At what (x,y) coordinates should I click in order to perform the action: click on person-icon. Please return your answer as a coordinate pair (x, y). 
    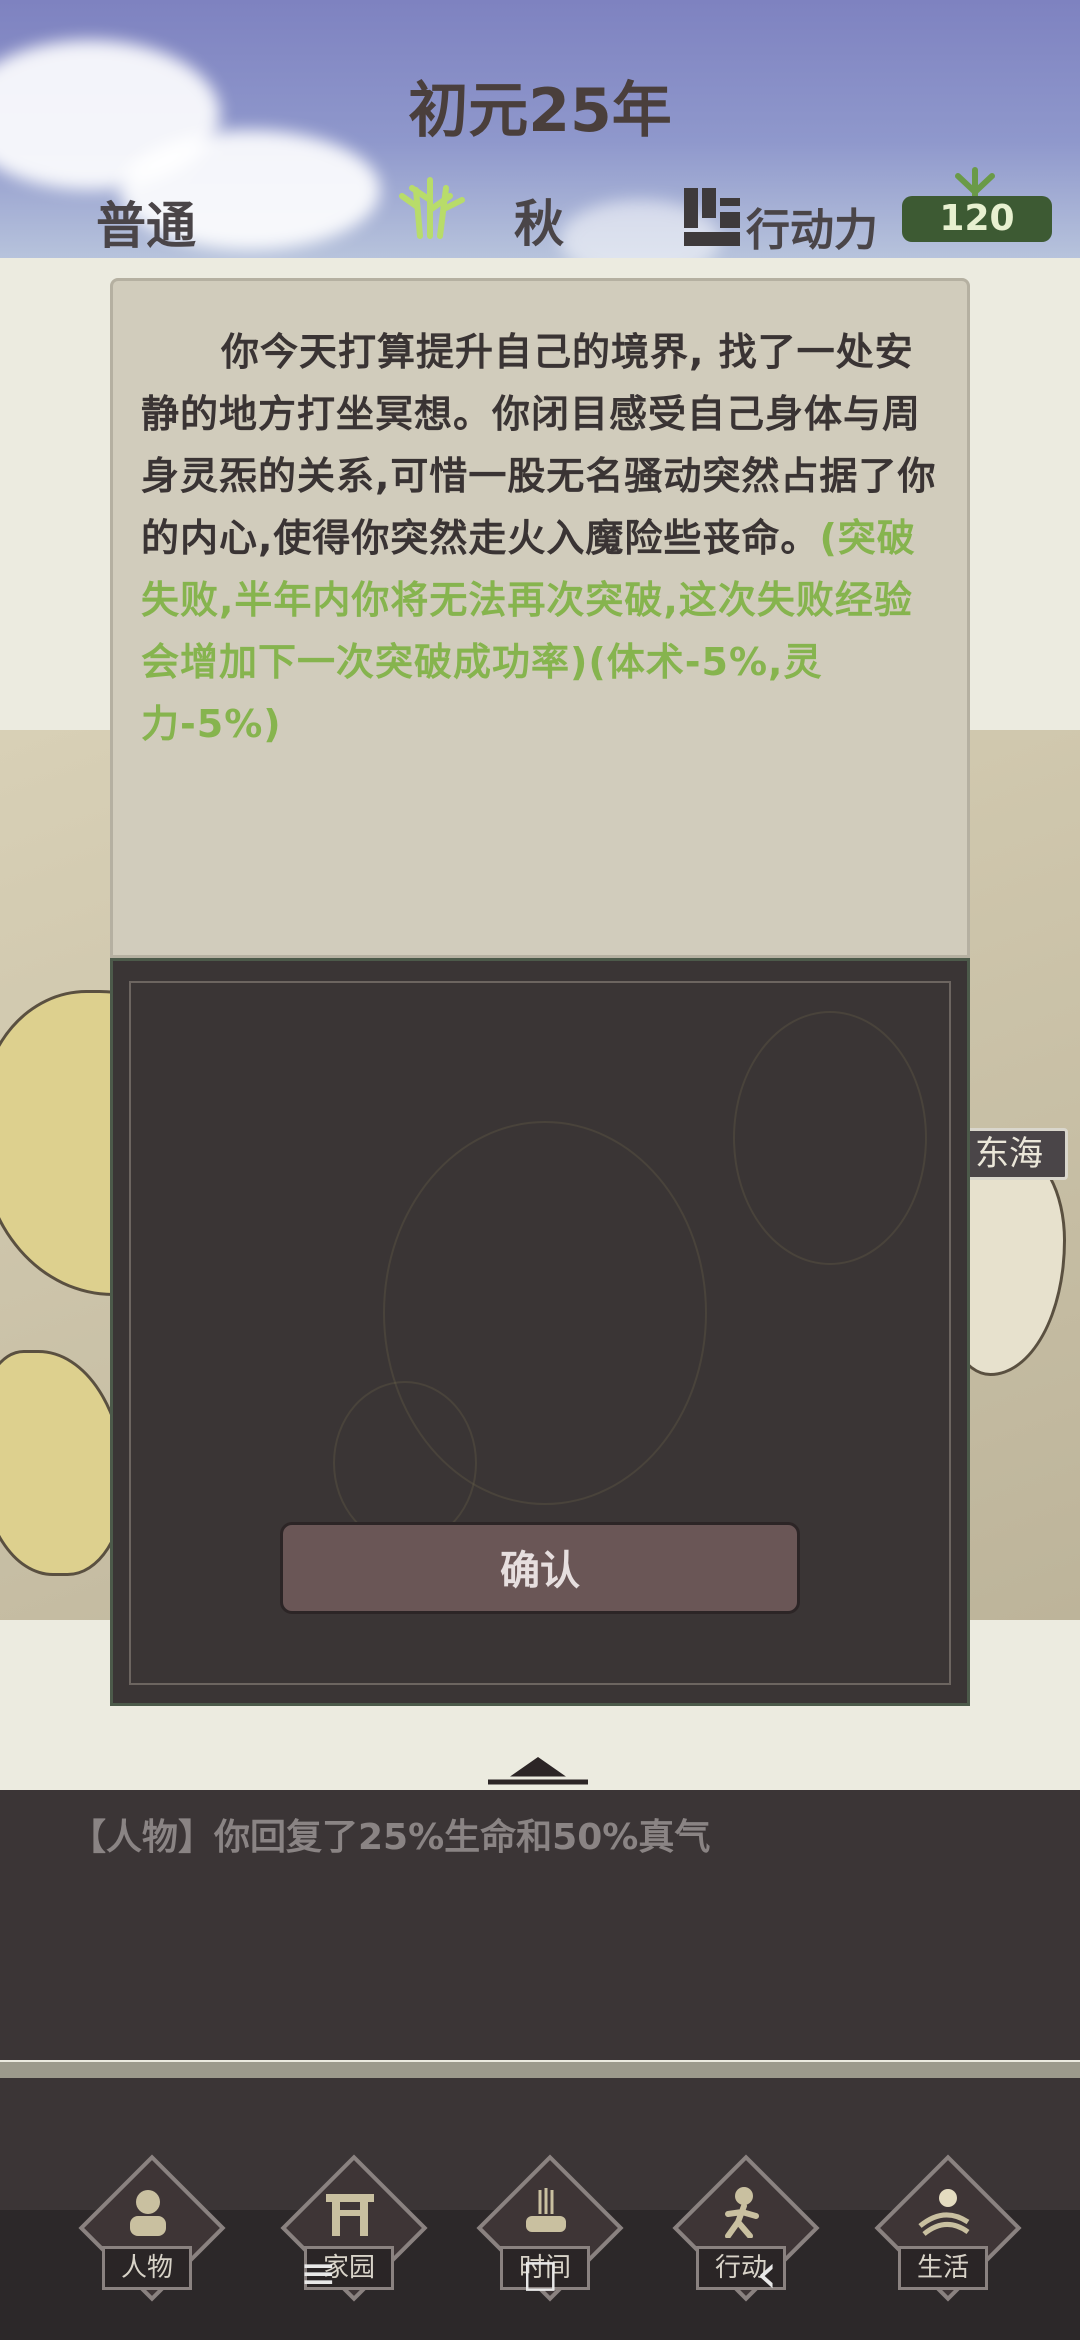
    Looking at the image, I should click on (148, 2213).